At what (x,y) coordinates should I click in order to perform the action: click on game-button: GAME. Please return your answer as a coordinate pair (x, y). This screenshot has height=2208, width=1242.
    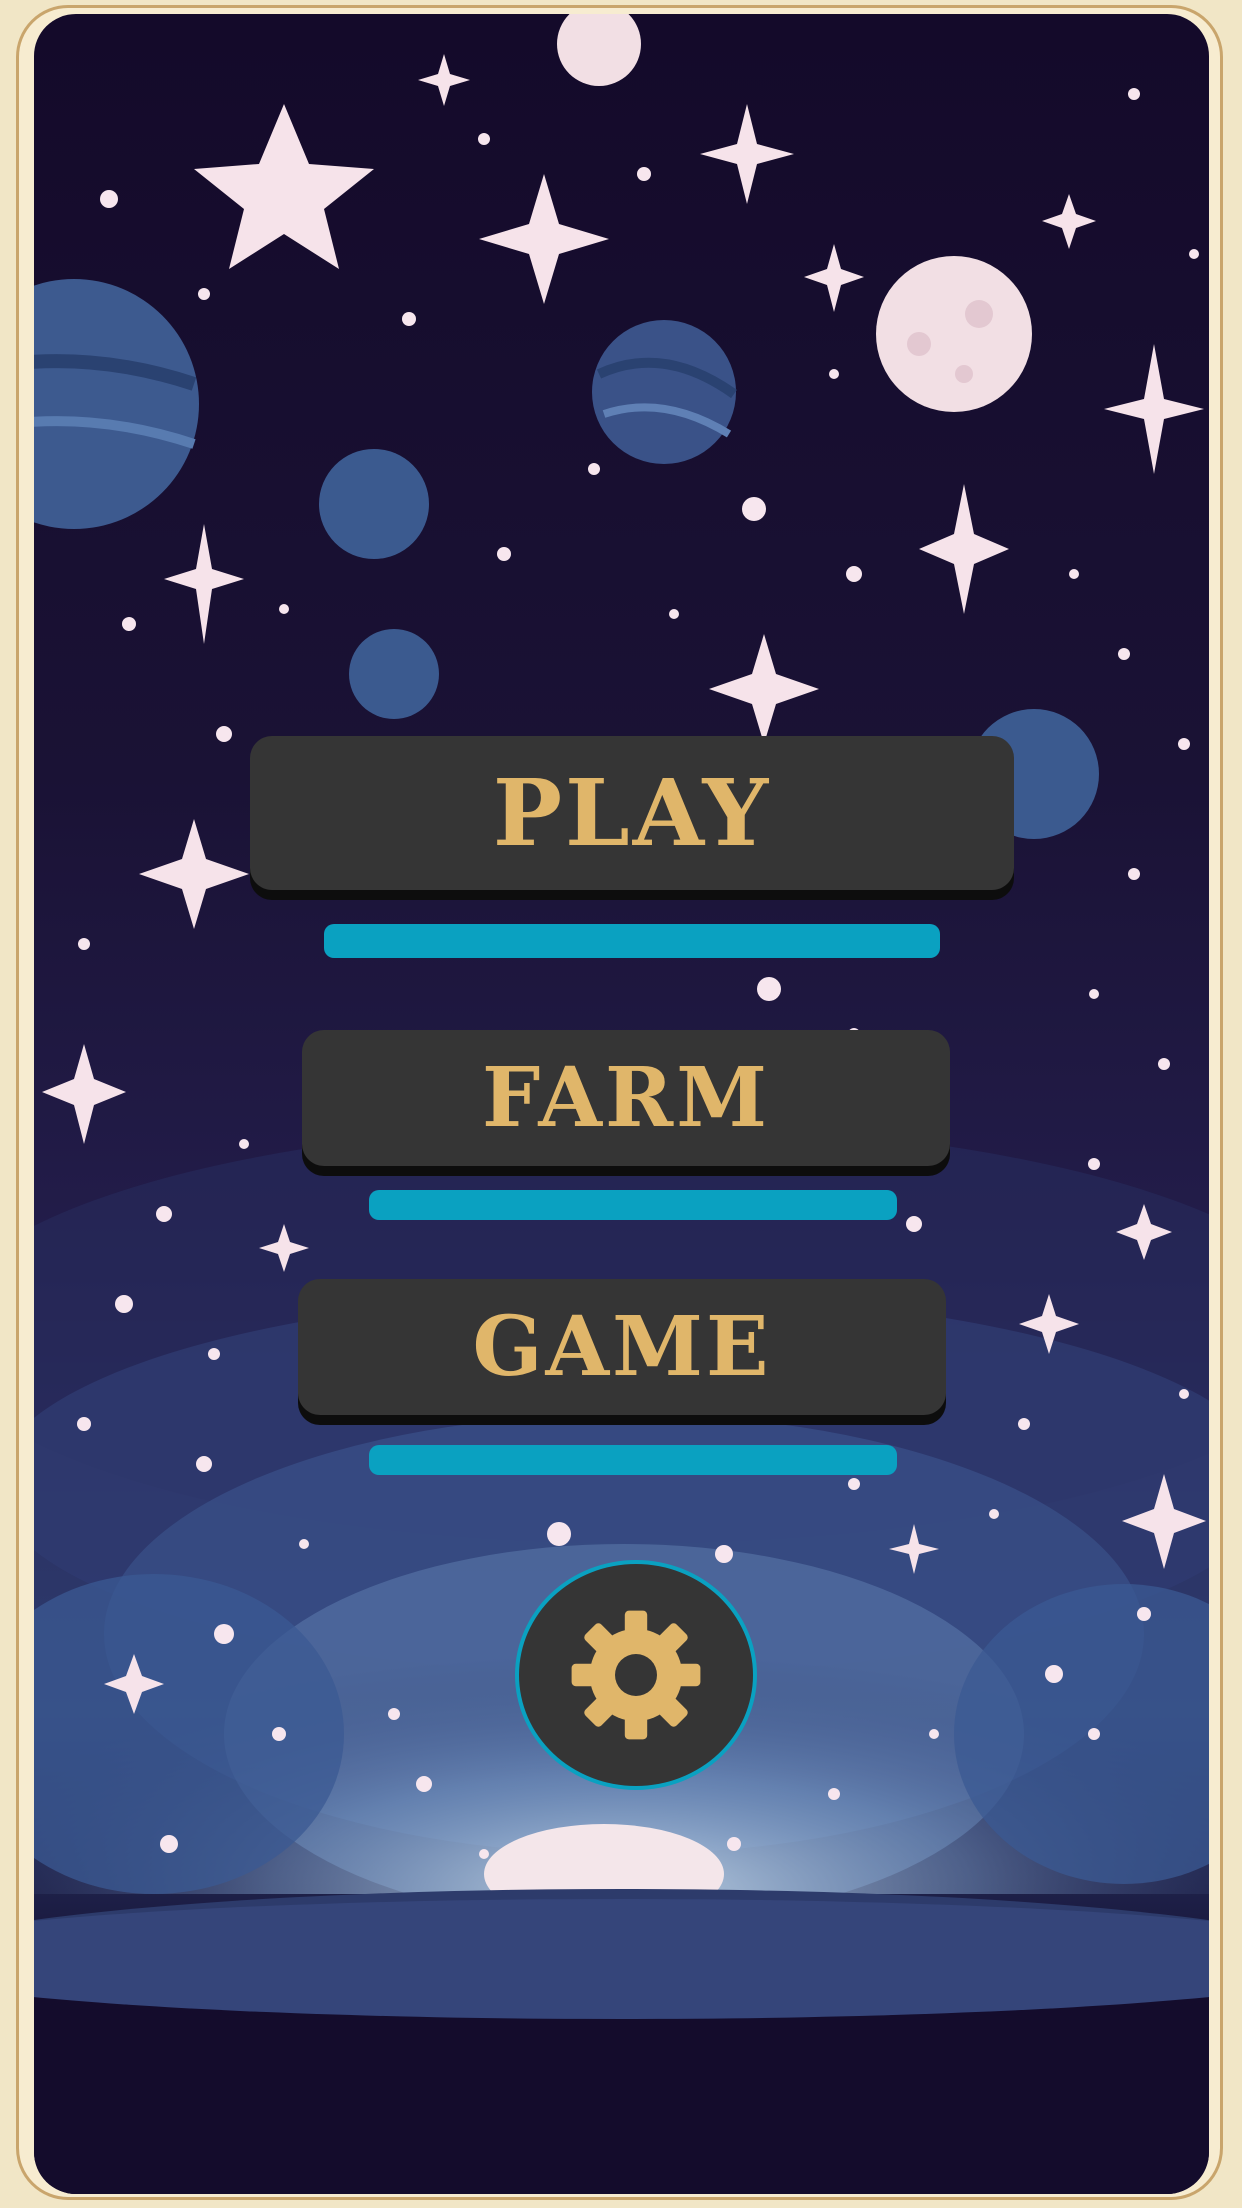
    Looking at the image, I should click on (622, 1347).